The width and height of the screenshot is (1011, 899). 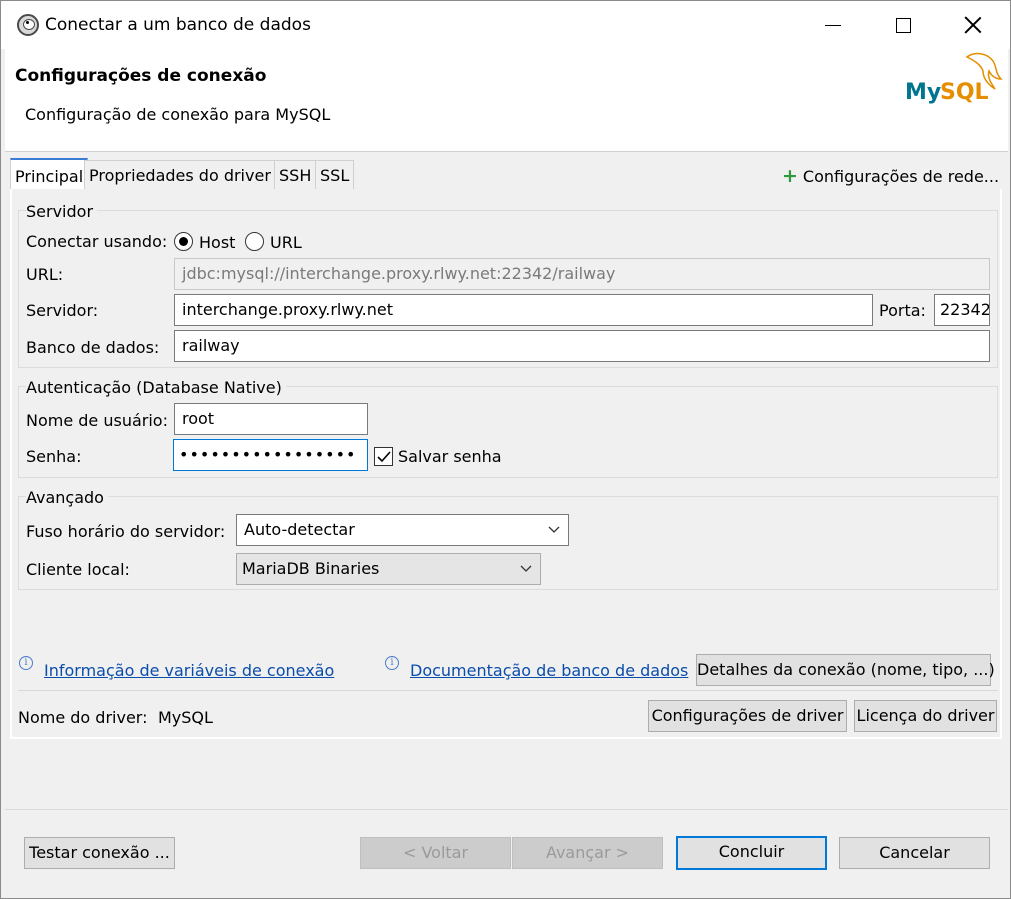 I want to click on radio-url-label: URL, so click(x=286, y=242).